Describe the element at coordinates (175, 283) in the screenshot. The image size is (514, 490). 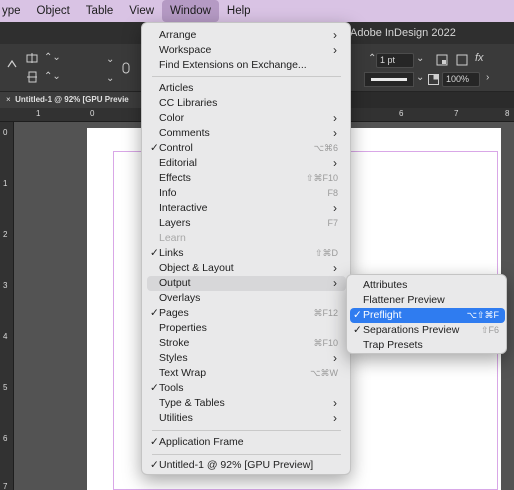
I see `menu-item-label: Output` at that location.